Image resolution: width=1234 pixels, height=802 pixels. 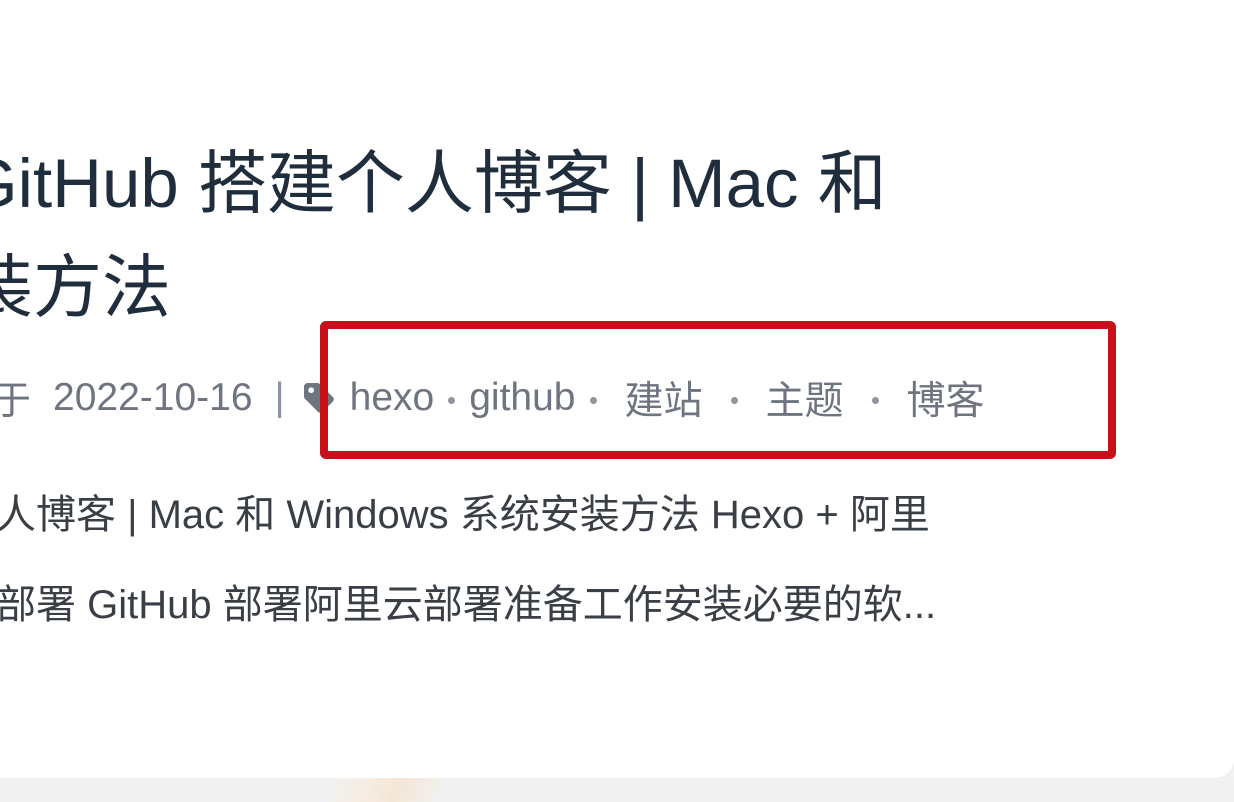 I want to click on post-date: 2022-10-16, so click(x=153, y=397).